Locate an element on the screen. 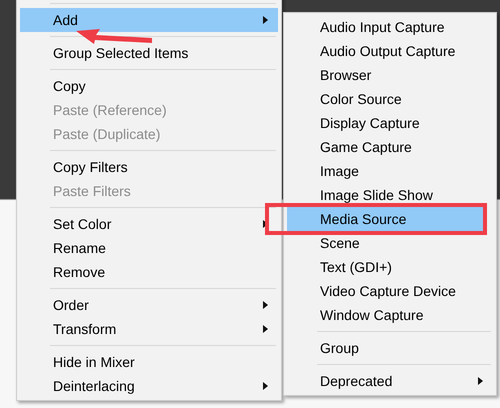 This screenshot has height=408, width=500. menu-item: Text (GDI+) is located at coordinates (390, 267).